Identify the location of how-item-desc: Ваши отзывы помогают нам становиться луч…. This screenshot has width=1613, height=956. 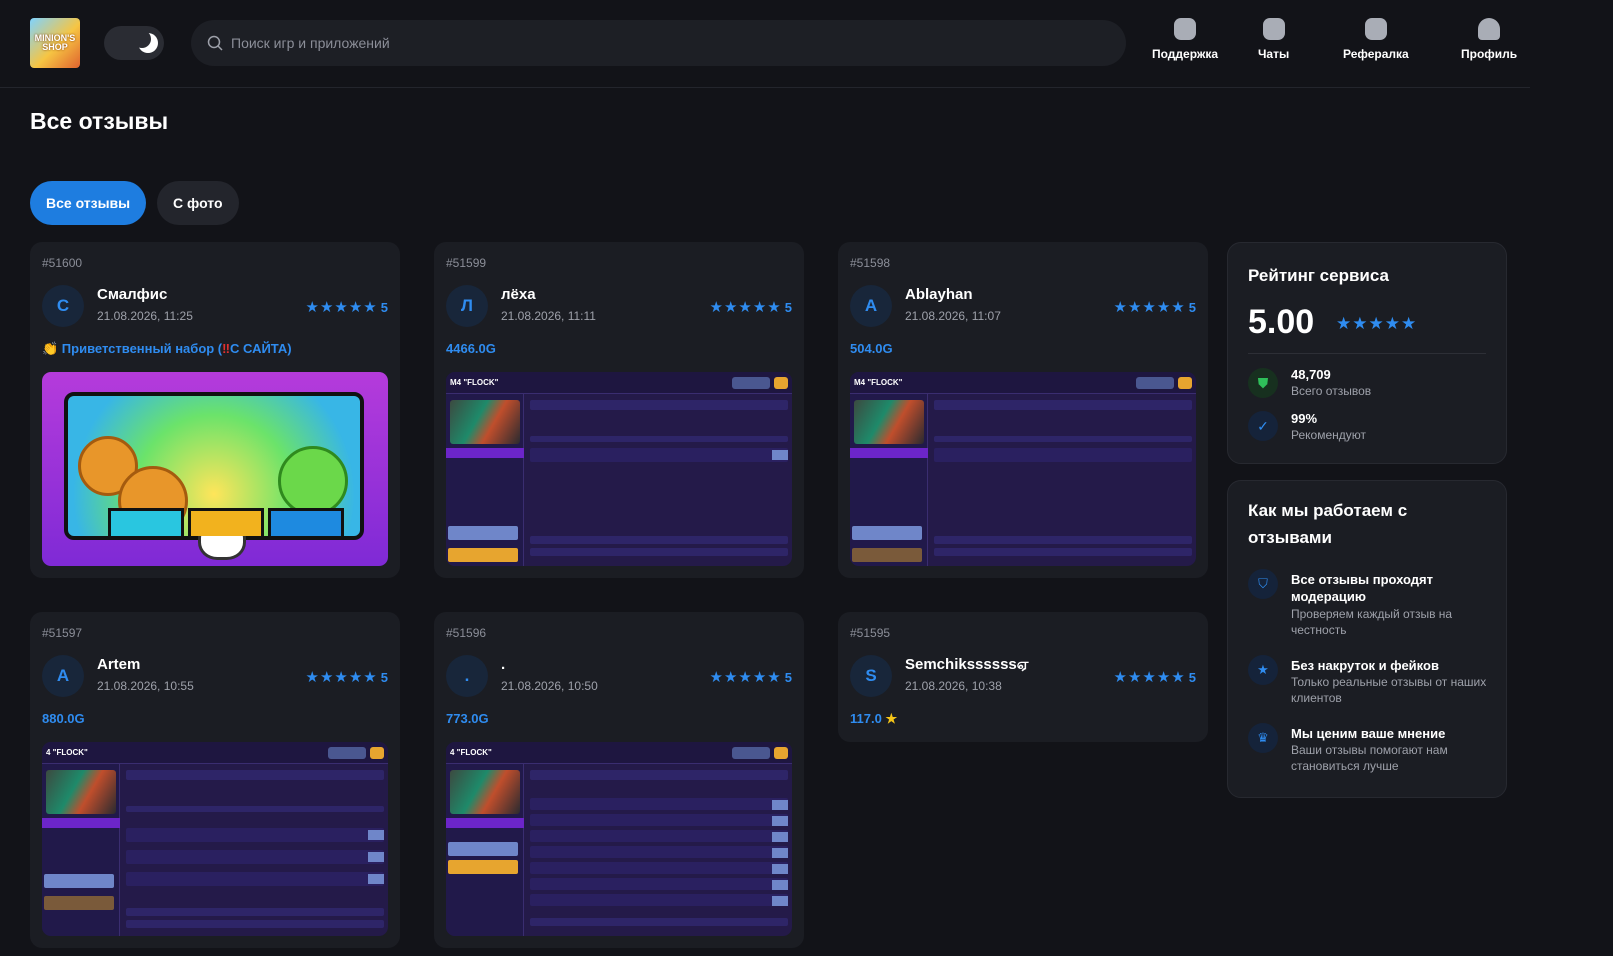
(1369, 758).